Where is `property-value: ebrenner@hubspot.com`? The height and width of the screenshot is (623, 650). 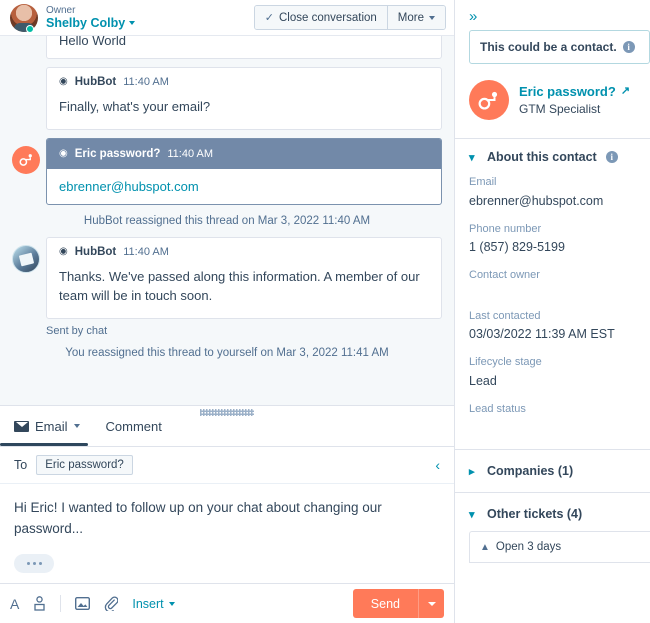
property-value: ebrenner@hubspot.com is located at coordinates (552, 201).